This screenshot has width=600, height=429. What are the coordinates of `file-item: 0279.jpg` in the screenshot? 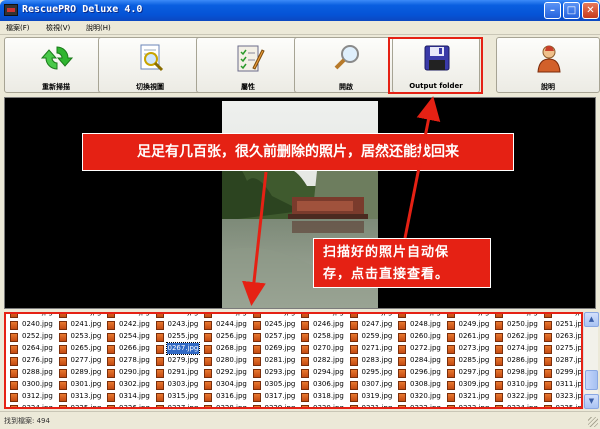 It's located at (179, 361).